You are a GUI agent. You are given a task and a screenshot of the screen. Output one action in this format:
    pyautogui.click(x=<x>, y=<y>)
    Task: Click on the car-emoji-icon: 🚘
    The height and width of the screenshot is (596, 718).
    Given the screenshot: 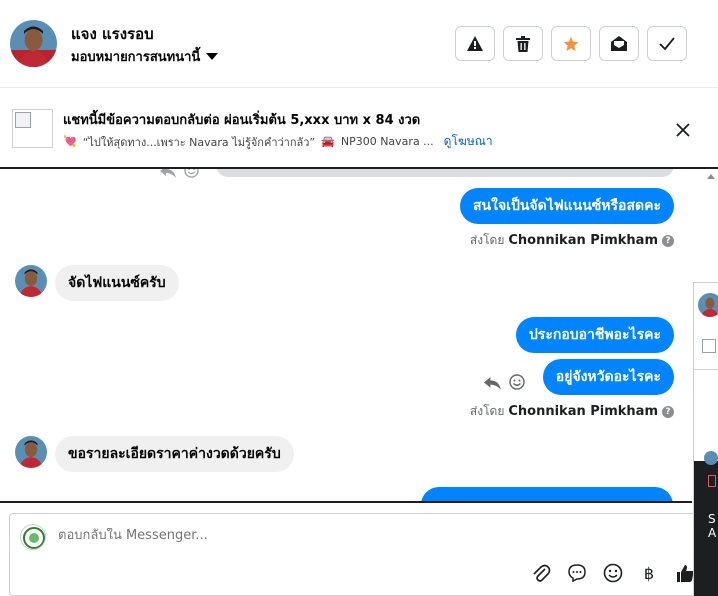 What is the action you would take?
    pyautogui.click(x=328, y=141)
    